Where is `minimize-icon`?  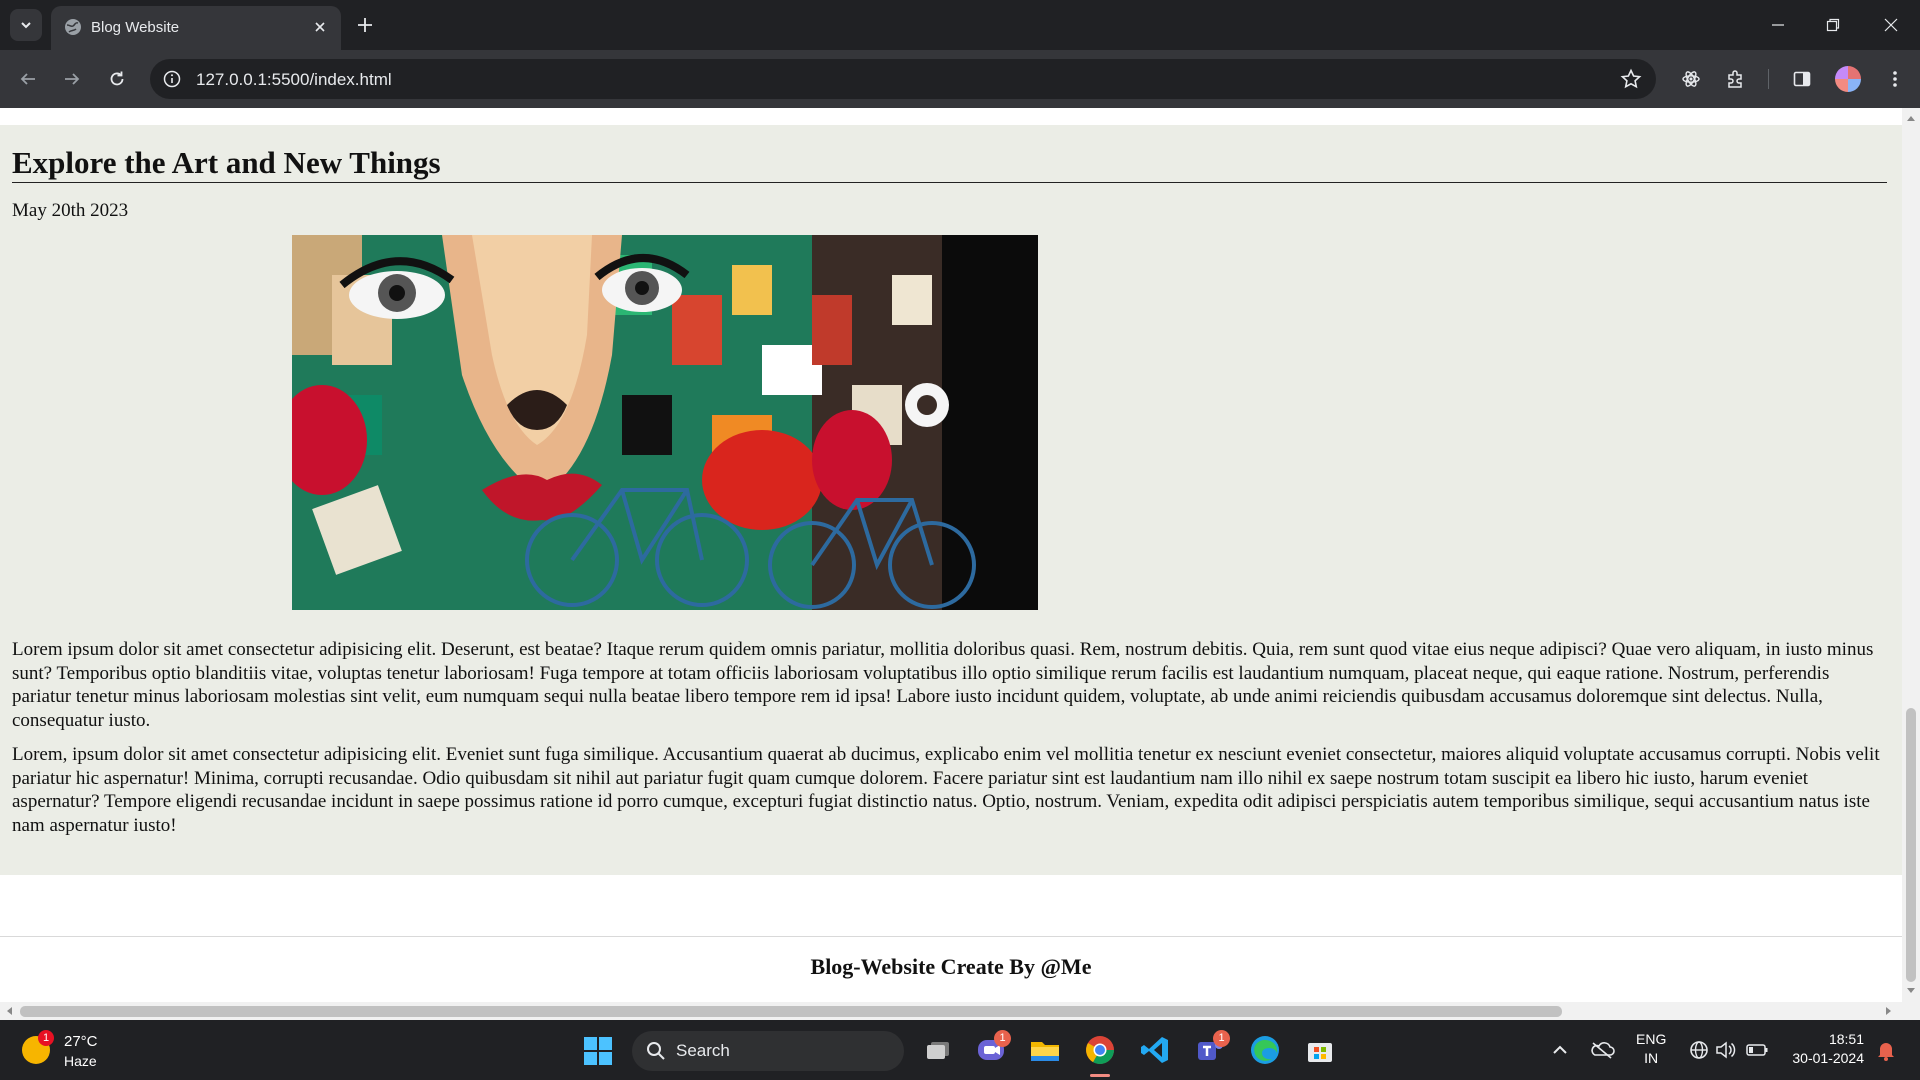 minimize-icon is located at coordinates (1778, 25).